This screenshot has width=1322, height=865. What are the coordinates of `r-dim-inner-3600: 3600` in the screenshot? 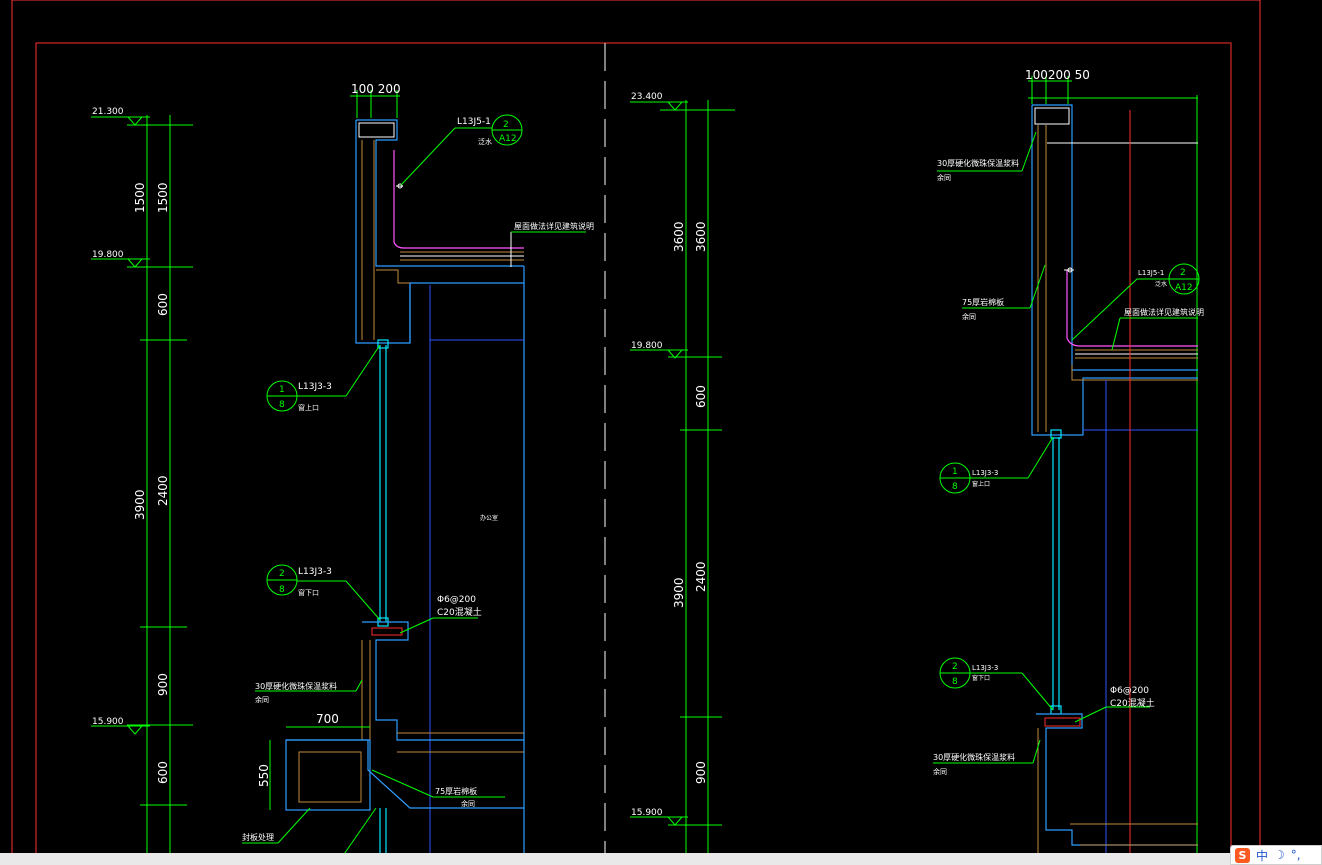 It's located at (701, 236).